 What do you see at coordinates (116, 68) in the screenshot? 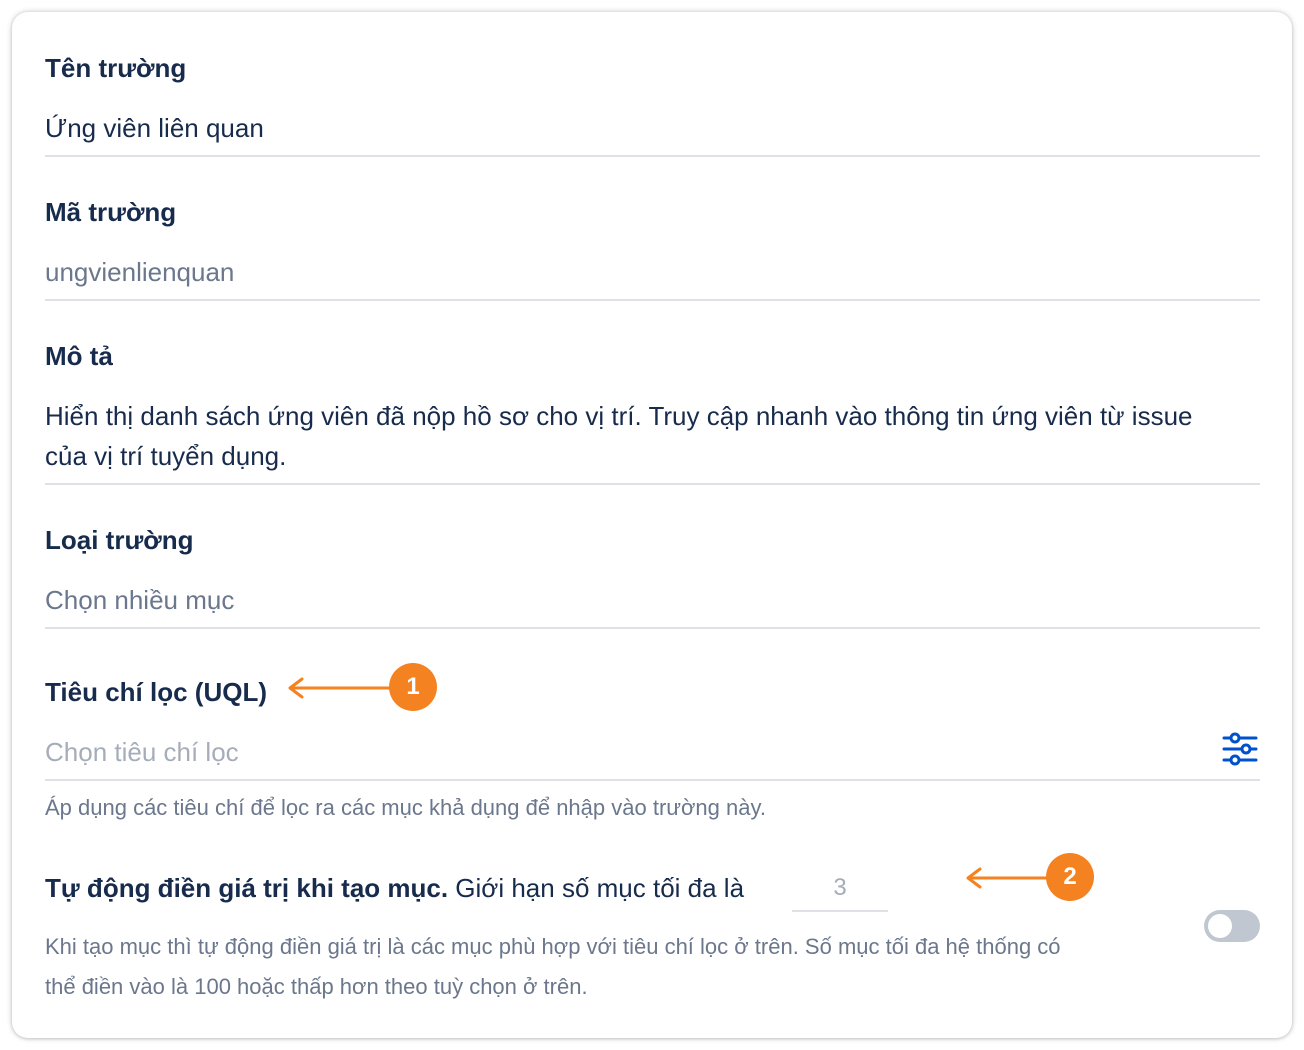
I see `field-name-label: Tên trường` at bounding box center [116, 68].